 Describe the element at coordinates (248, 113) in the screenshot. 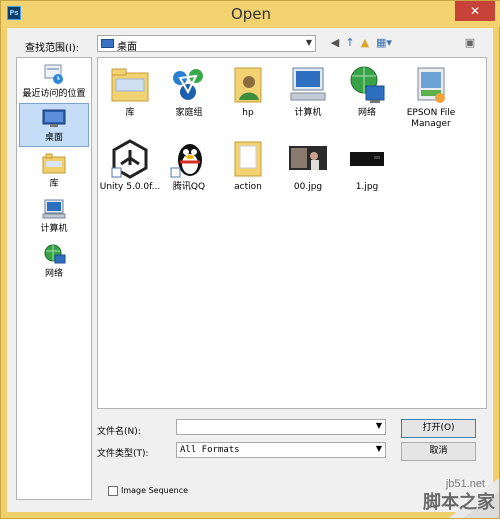

I see `file-name: hp` at that location.